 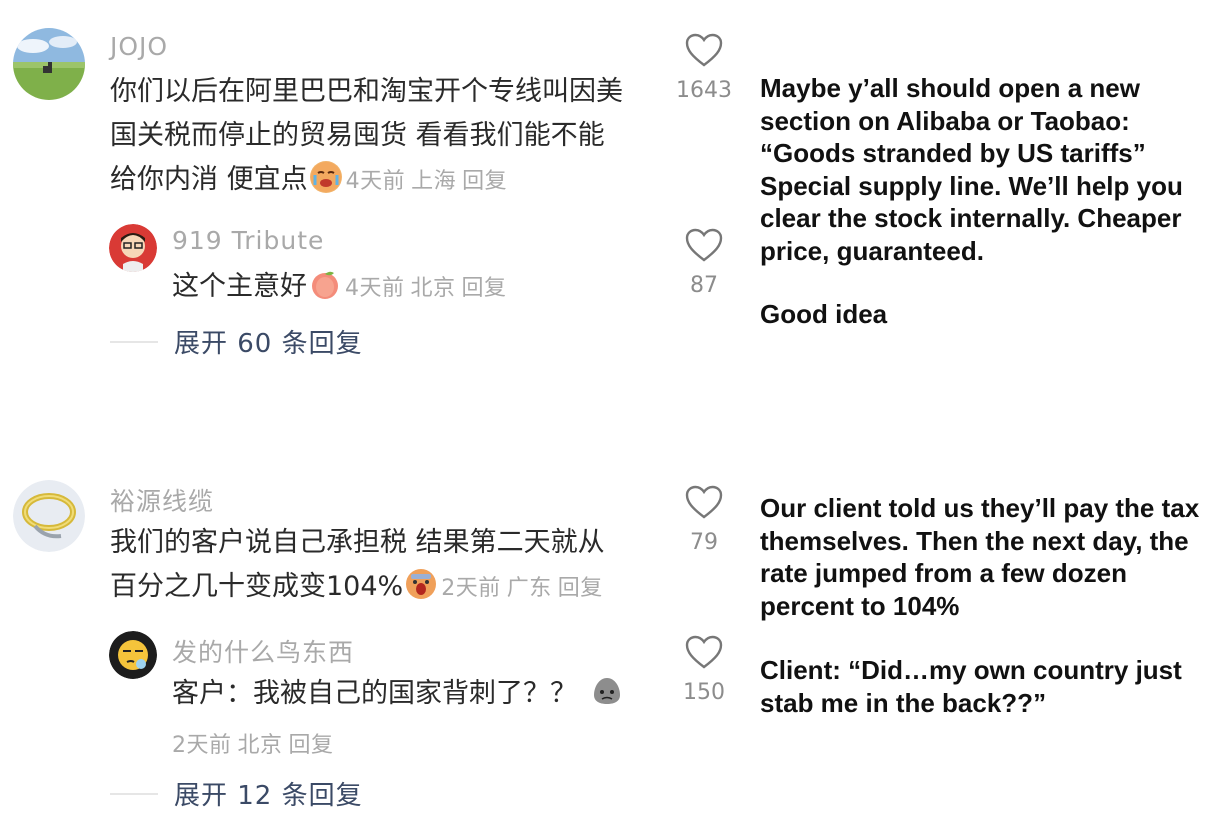 I want to click on screaming-face-icon, so click(x=421, y=584).